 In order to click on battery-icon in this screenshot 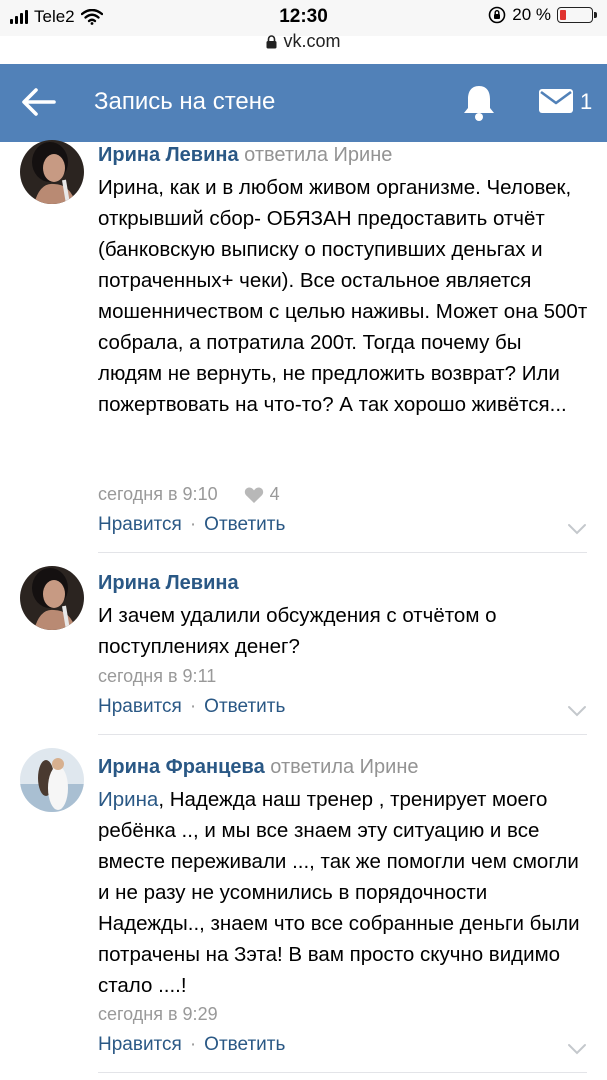, I will do `click(577, 15)`.